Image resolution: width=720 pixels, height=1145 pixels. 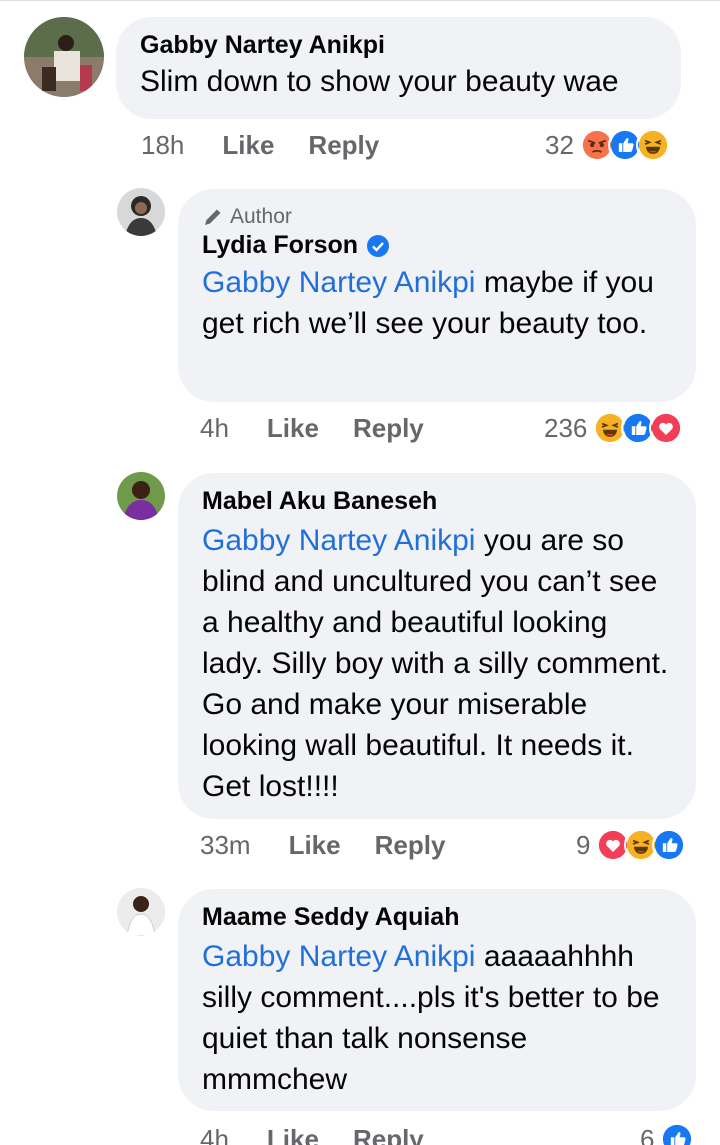 I want to click on comment-actions: 33m Like Reply, so click(x=339, y=845).